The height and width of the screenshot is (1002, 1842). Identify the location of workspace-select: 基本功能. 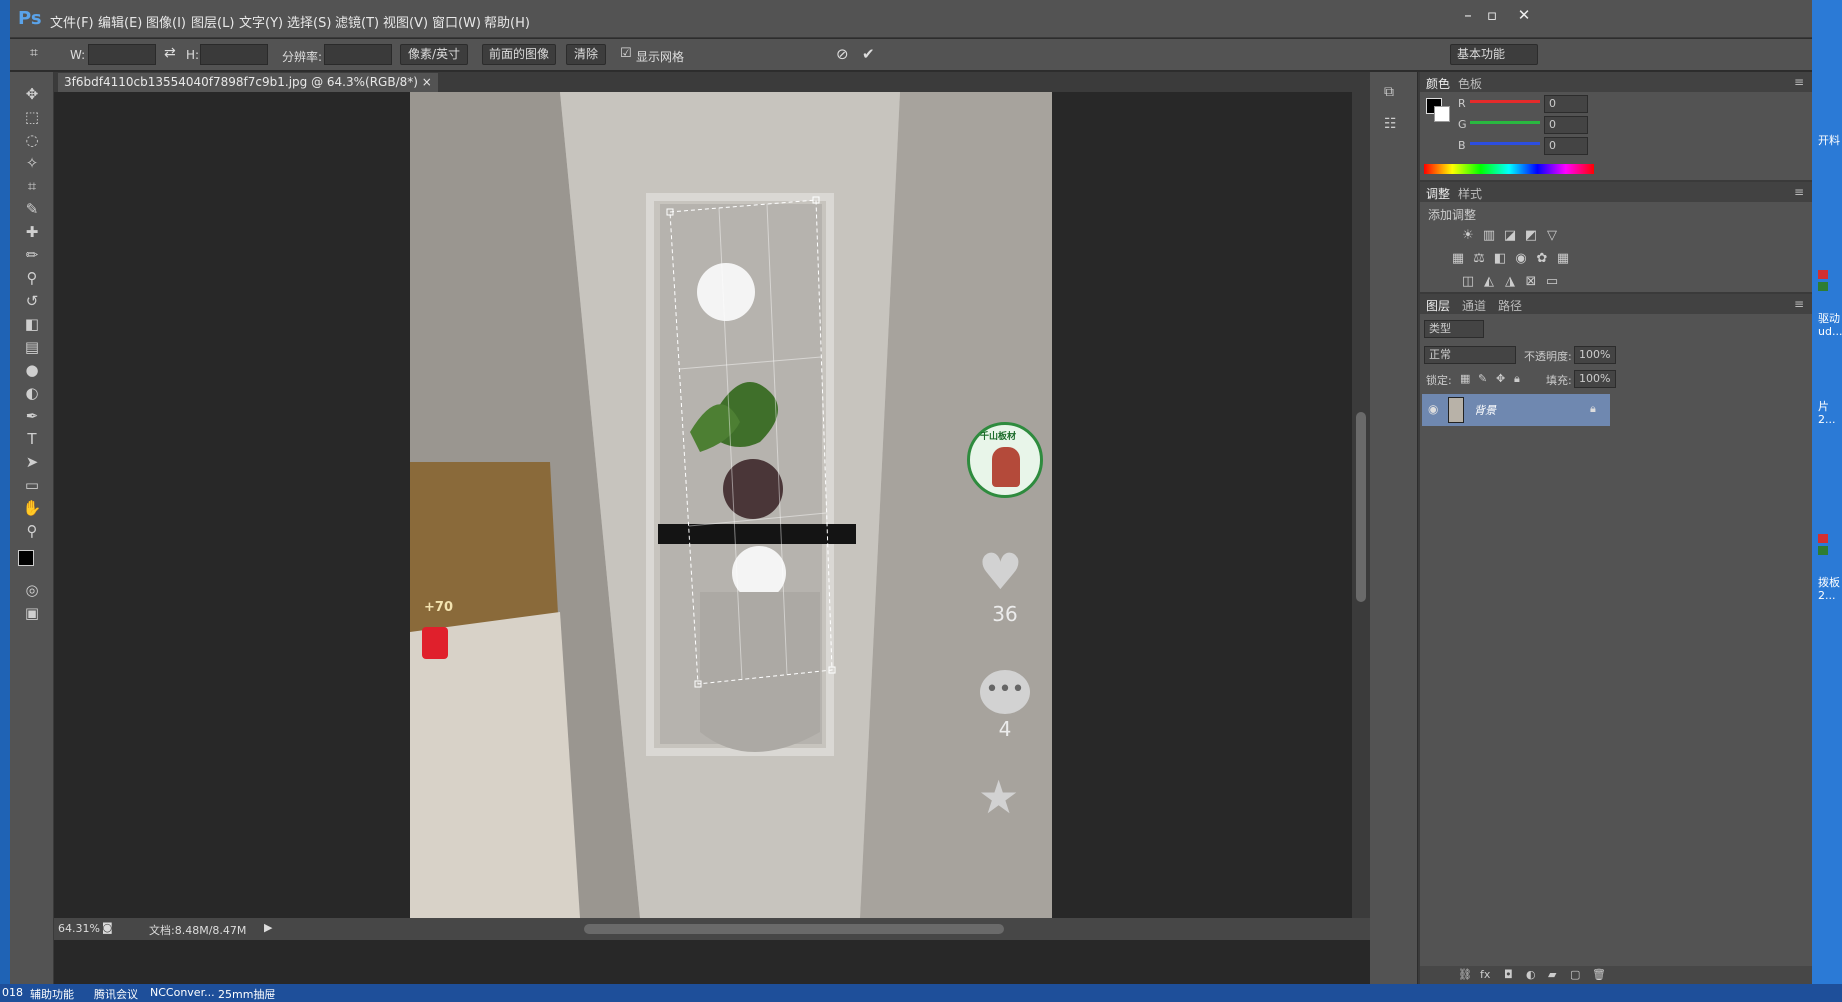
(1494, 54).